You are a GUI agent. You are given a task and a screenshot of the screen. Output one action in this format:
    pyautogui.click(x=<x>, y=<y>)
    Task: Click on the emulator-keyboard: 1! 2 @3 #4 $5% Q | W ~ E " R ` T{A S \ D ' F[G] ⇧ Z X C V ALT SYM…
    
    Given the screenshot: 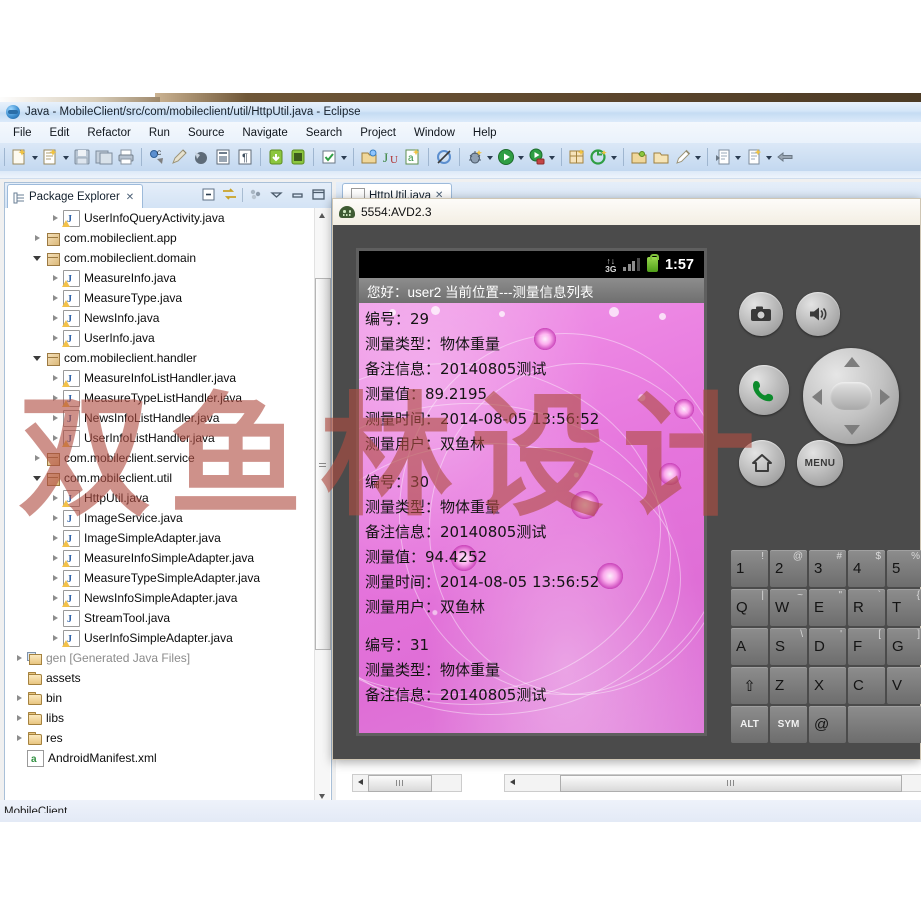 What is the action you would take?
    pyautogui.click(x=826, y=646)
    